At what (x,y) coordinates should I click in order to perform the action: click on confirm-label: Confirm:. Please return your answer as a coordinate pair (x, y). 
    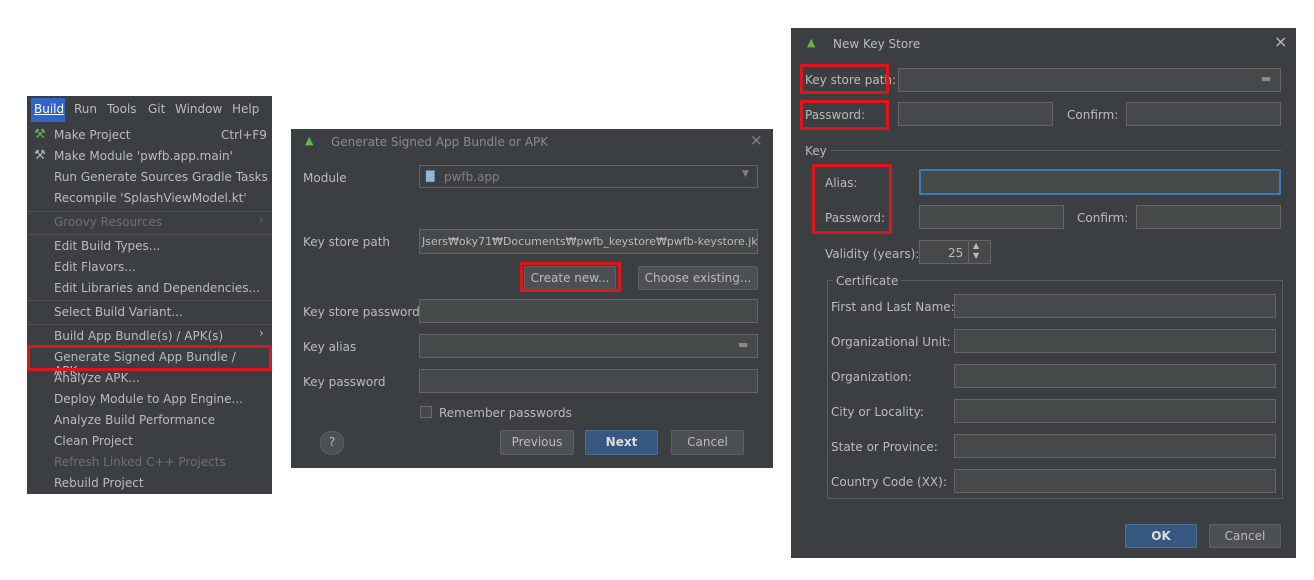
    Looking at the image, I should click on (1093, 115).